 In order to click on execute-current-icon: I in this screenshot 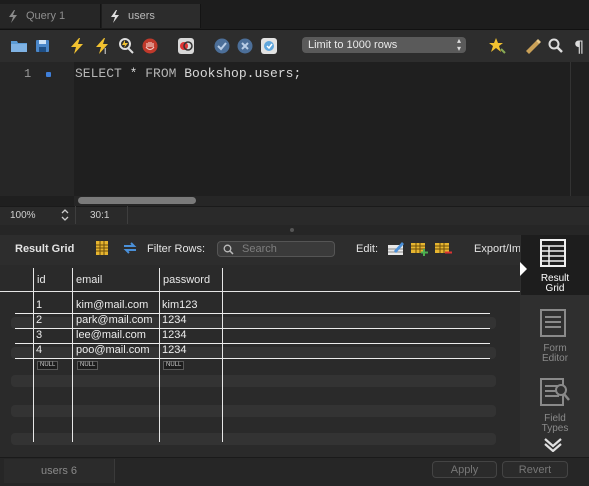, I will do `click(102, 46)`.